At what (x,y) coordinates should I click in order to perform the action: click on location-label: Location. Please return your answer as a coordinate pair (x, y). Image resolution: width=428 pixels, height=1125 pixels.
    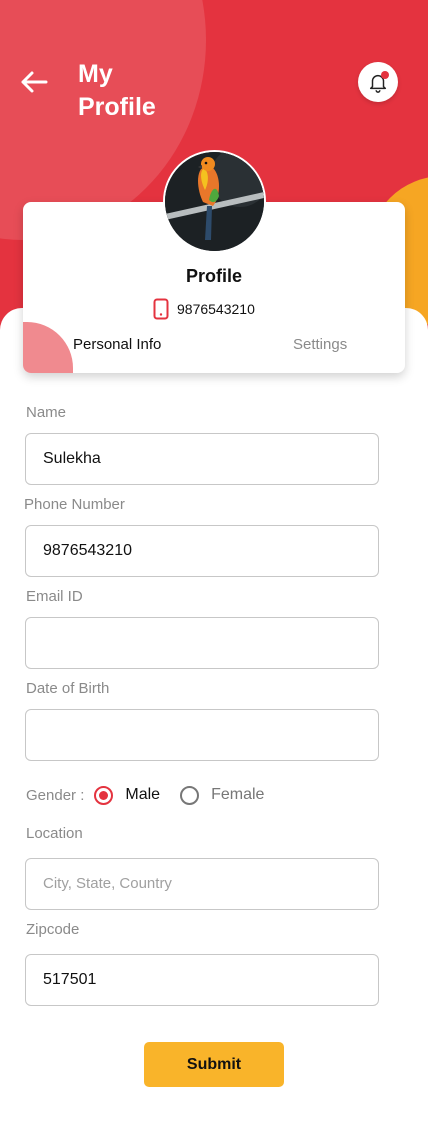
    Looking at the image, I should click on (54, 833).